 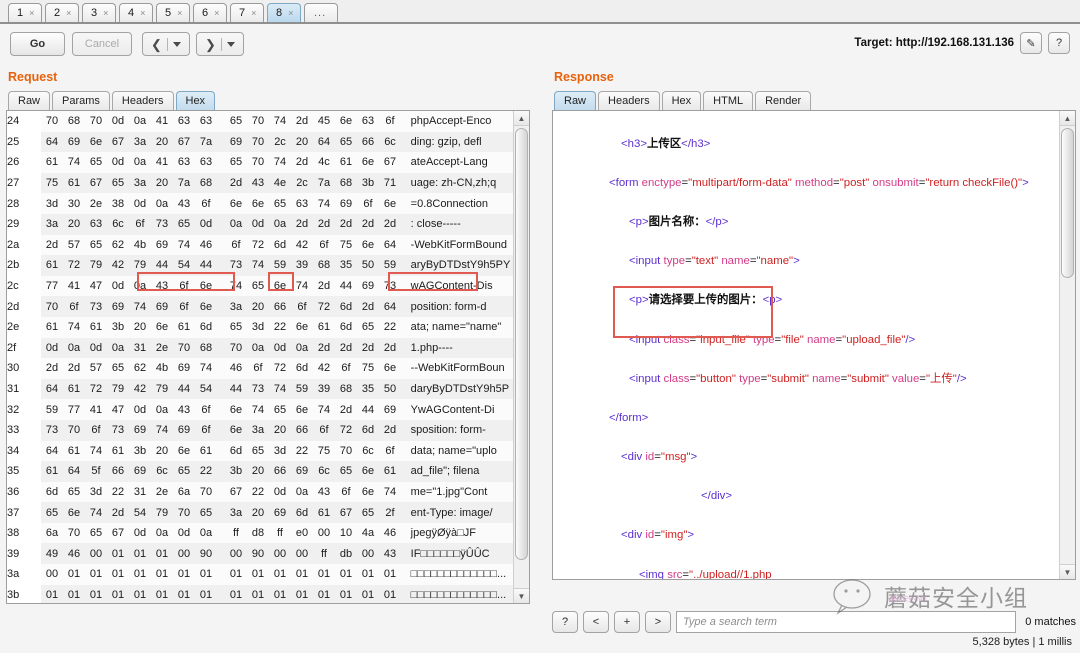 What do you see at coordinates (681, 100) in the screenshot?
I see `tab-response-hex: Hex` at bounding box center [681, 100].